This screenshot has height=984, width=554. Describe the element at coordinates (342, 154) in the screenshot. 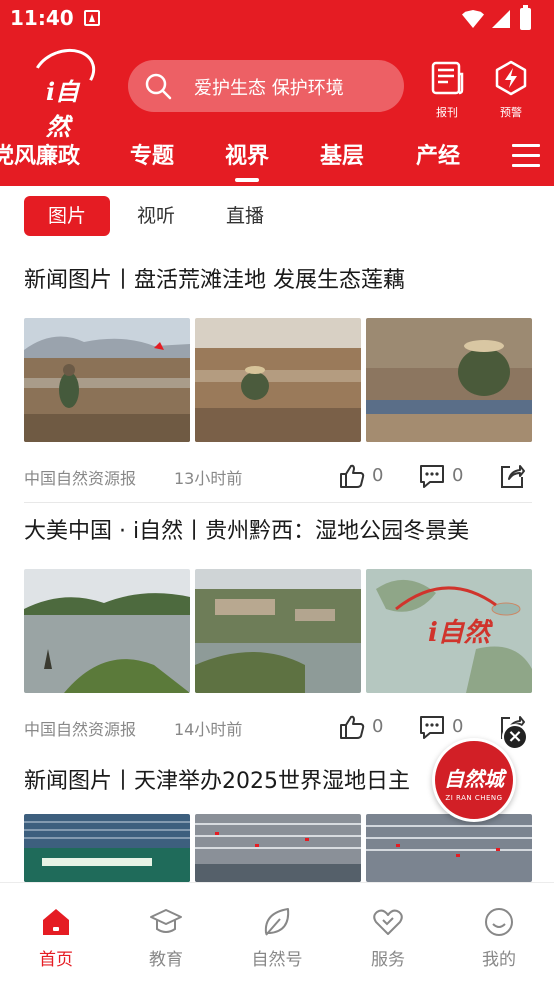

I see `tab-grassroots: 基层` at that location.